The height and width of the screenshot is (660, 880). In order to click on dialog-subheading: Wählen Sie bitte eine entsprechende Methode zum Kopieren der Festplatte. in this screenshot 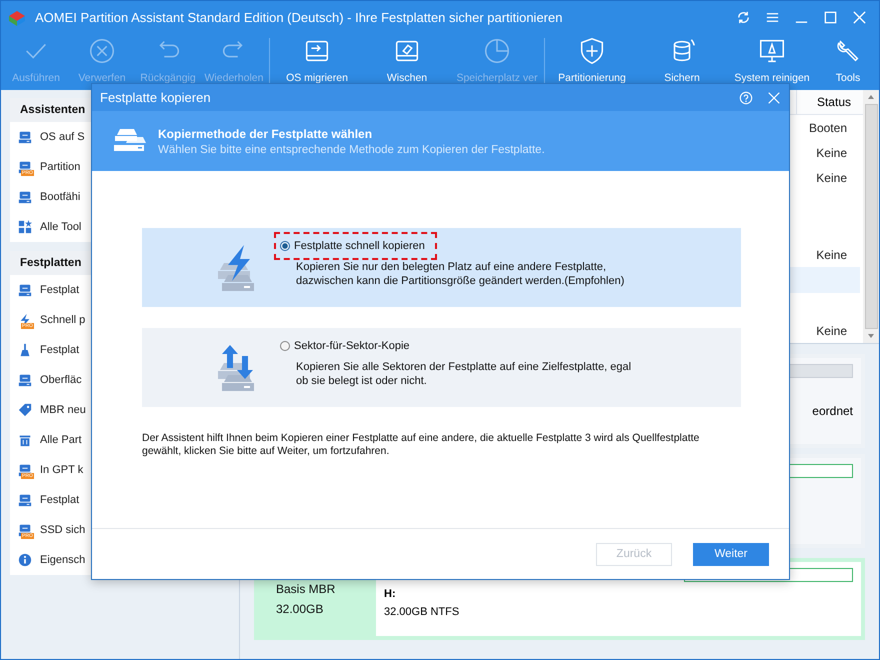, I will do `click(351, 150)`.